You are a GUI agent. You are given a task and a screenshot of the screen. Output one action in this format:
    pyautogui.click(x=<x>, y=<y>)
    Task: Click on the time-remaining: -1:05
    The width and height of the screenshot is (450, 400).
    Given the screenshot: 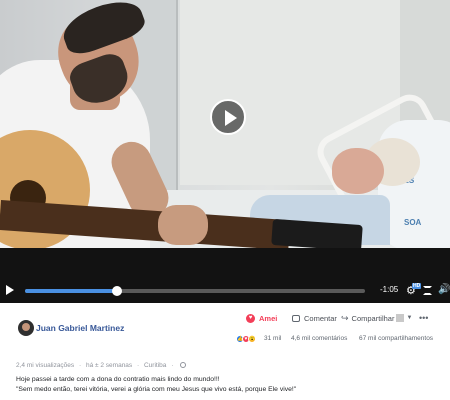 What is the action you would take?
    pyautogui.click(x=389, y=289)
    